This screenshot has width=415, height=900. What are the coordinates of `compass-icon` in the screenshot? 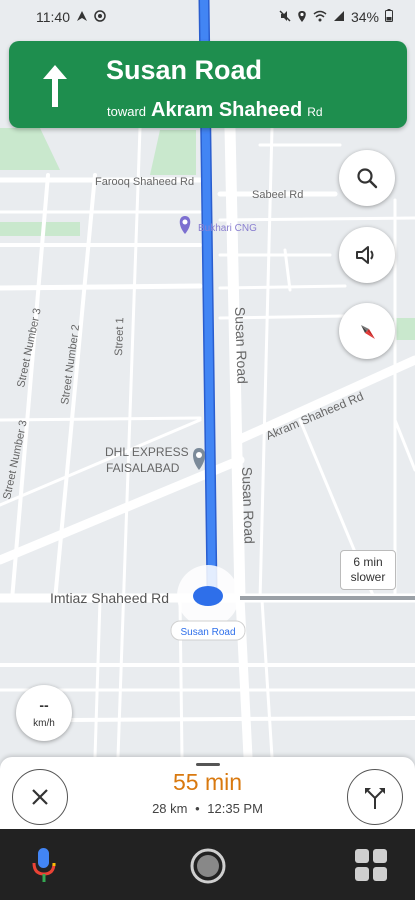 It's located at (368, 332).